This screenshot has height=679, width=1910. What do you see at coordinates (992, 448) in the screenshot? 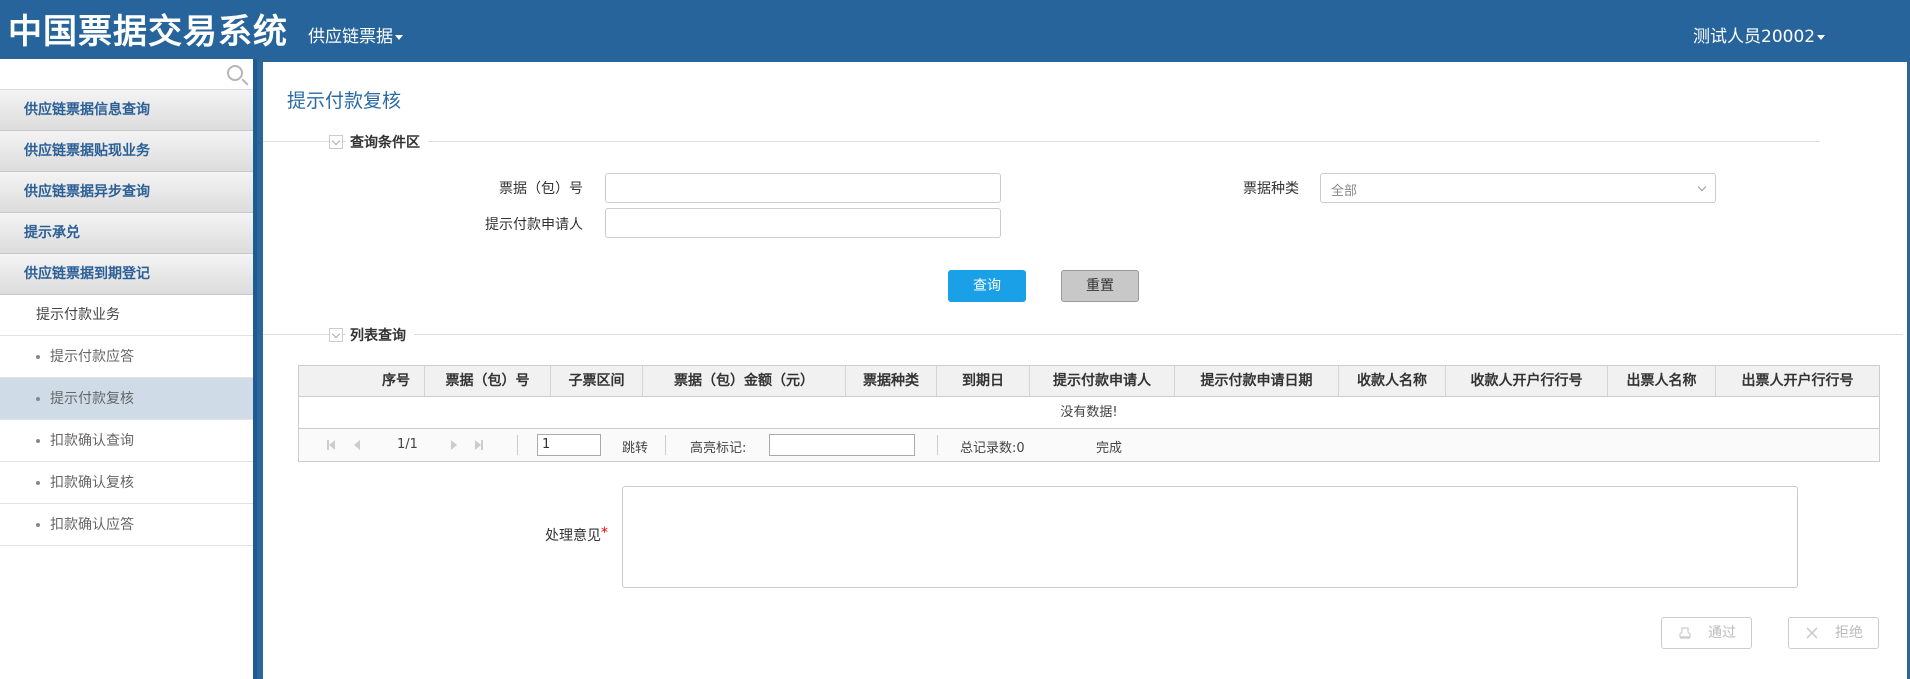
I see `total-records: 总记录数:0` at bounding box center [992, 448].